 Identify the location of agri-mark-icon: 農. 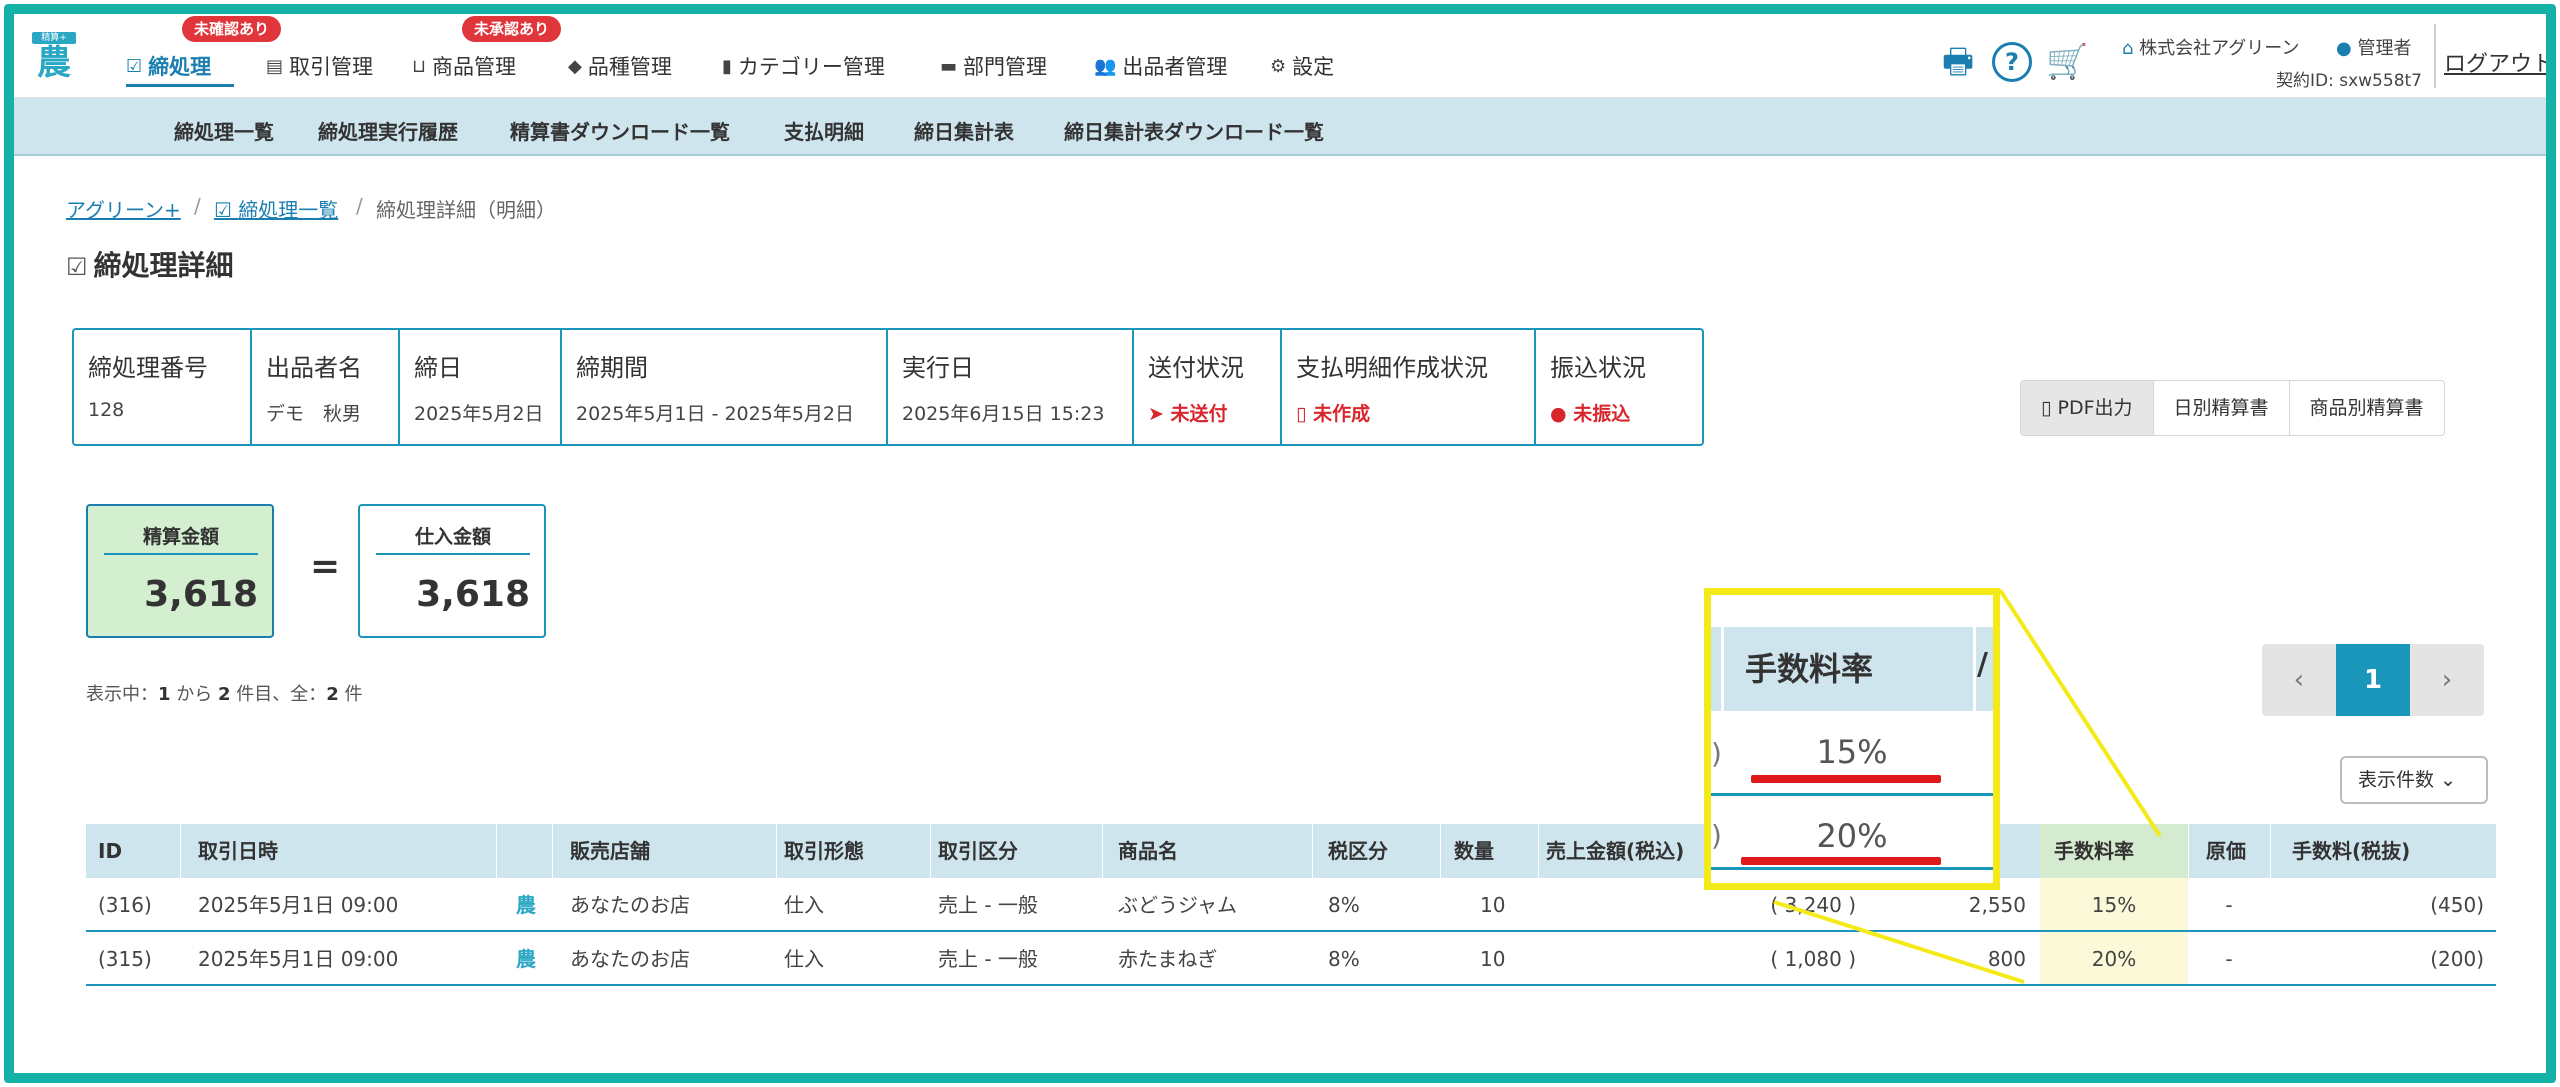
(526, 905).